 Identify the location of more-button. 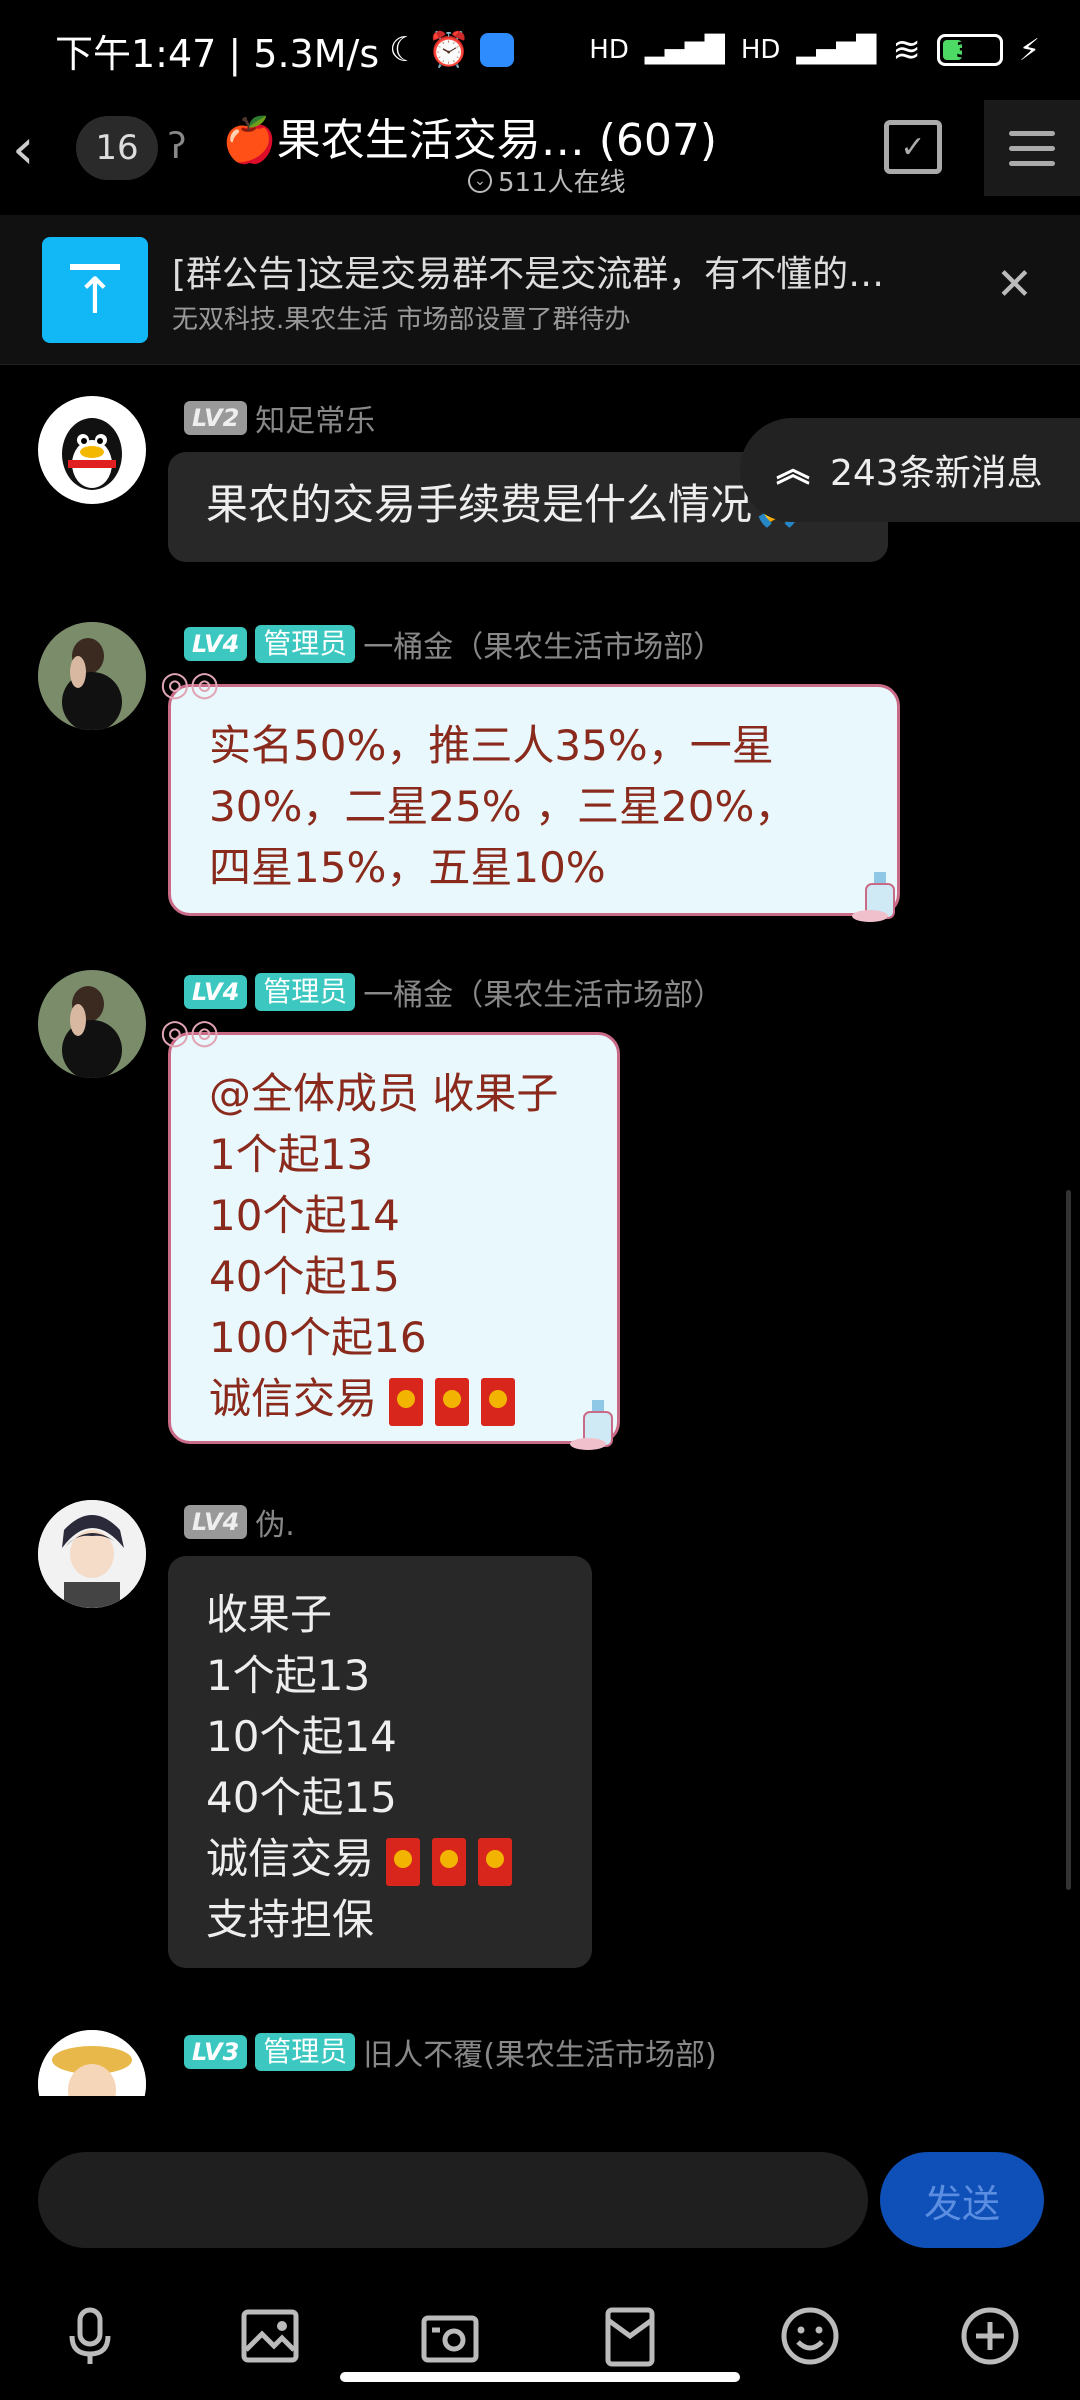
(990, 2336).